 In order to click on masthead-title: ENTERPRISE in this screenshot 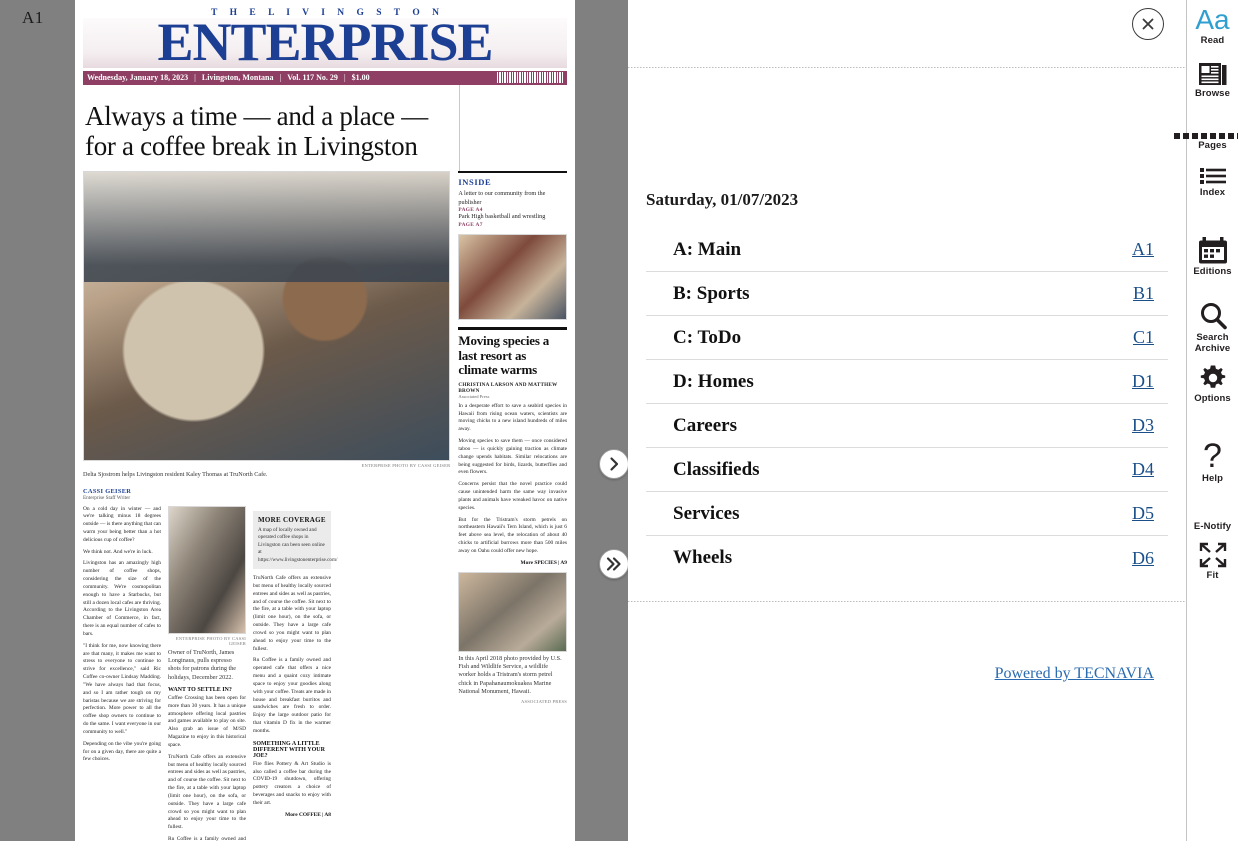, I will do `click(325, 42)`.